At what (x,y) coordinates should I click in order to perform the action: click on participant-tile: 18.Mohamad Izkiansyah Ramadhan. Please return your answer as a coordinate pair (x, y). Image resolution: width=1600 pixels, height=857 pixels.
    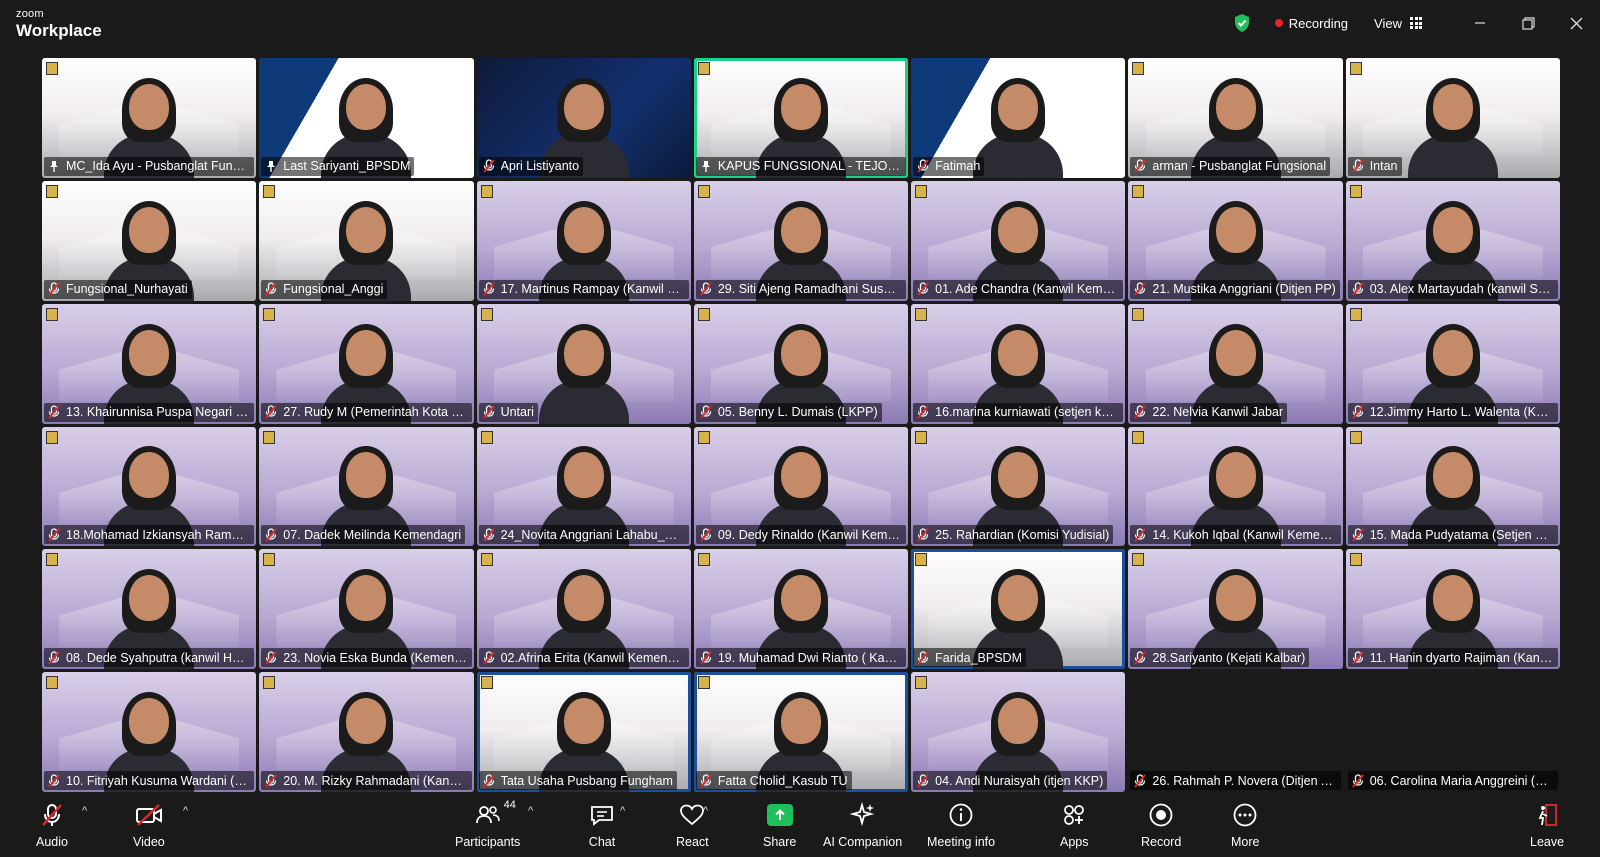
    Looking at the image, I should click on (149, 486).